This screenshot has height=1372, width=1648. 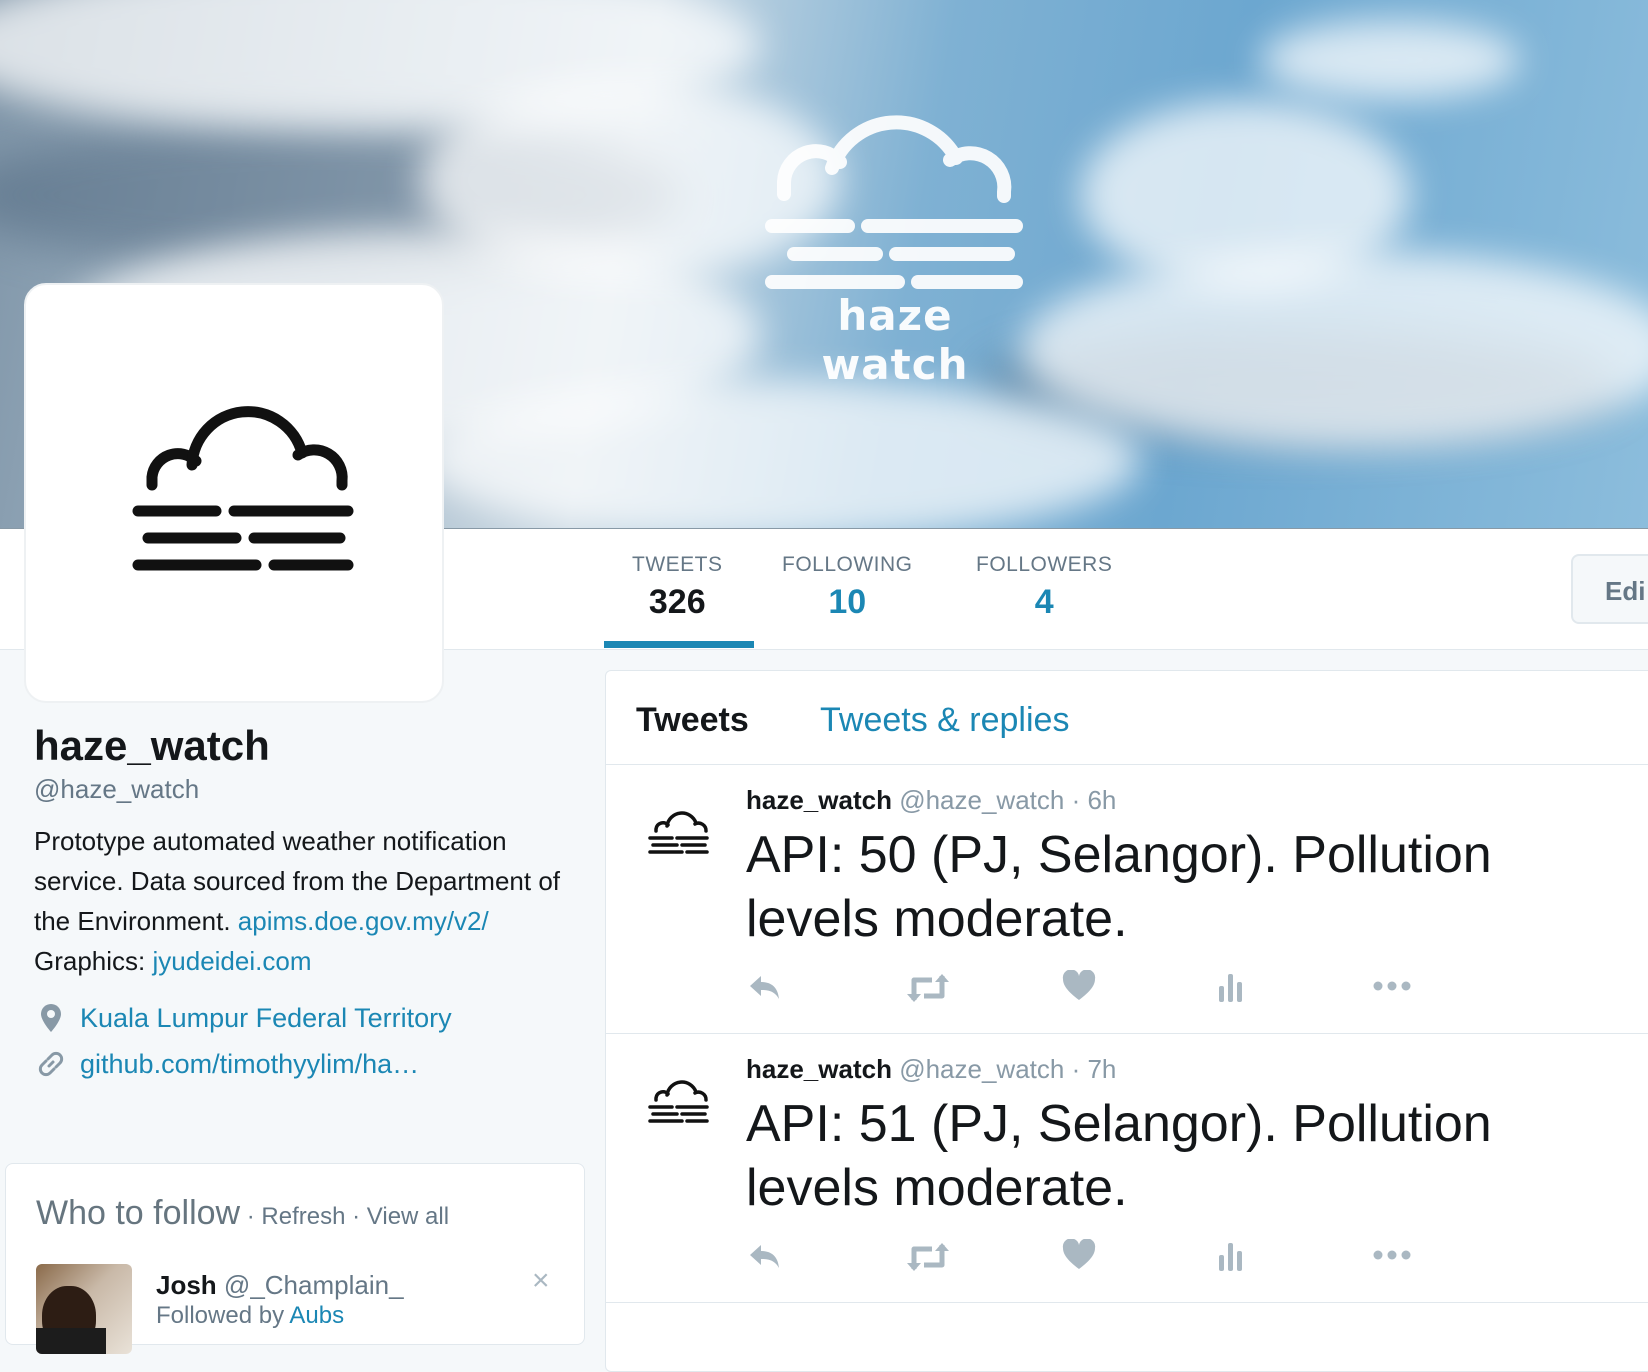 I want to click on stat-followers: FOLLOWERS 4, so click(x=1044, y=587).